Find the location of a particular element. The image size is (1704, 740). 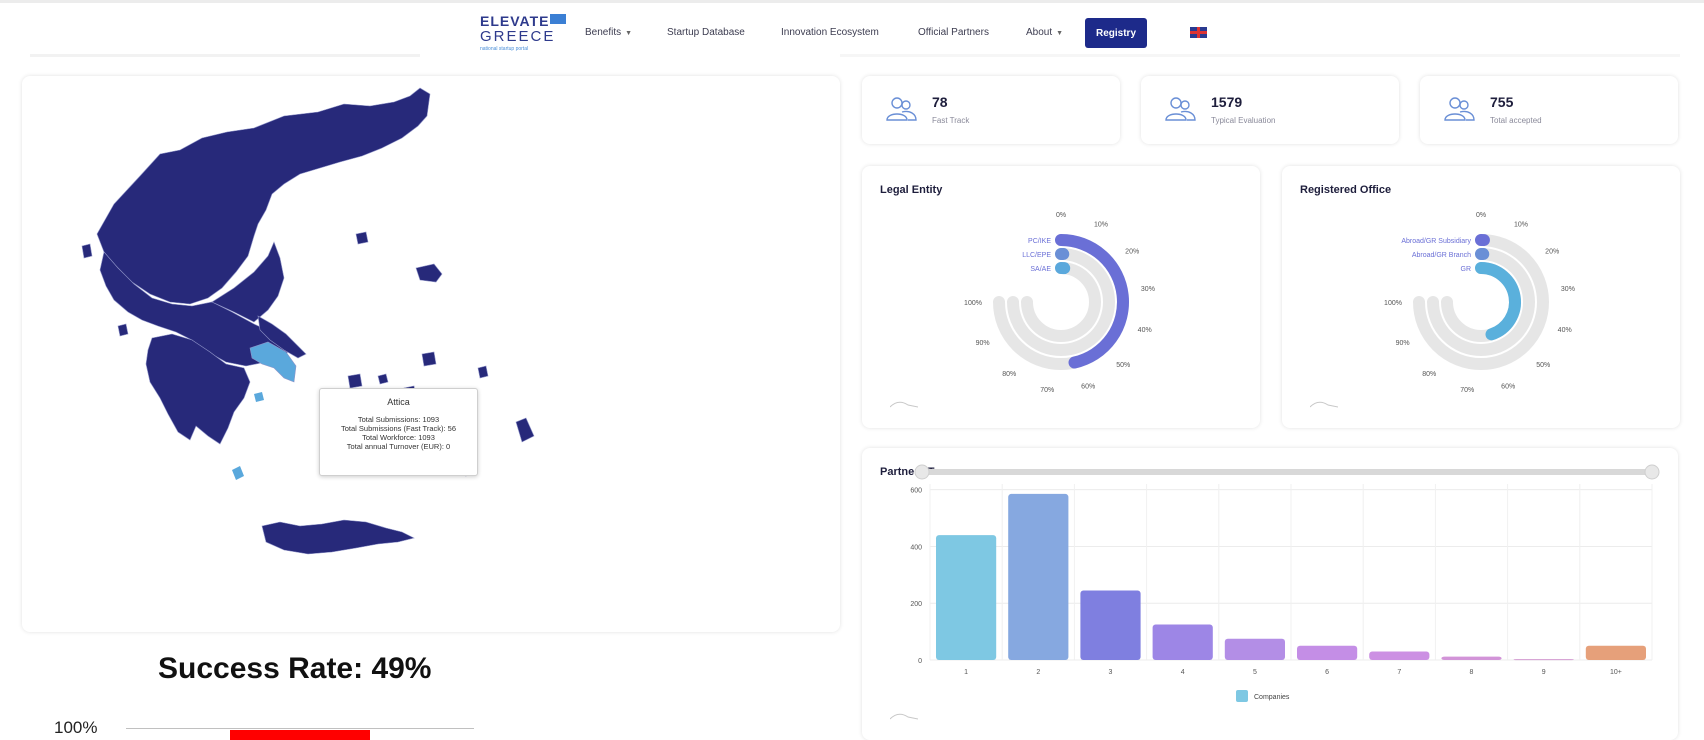

logo-line-3: national startup portal is located at coordinates (504, 49).